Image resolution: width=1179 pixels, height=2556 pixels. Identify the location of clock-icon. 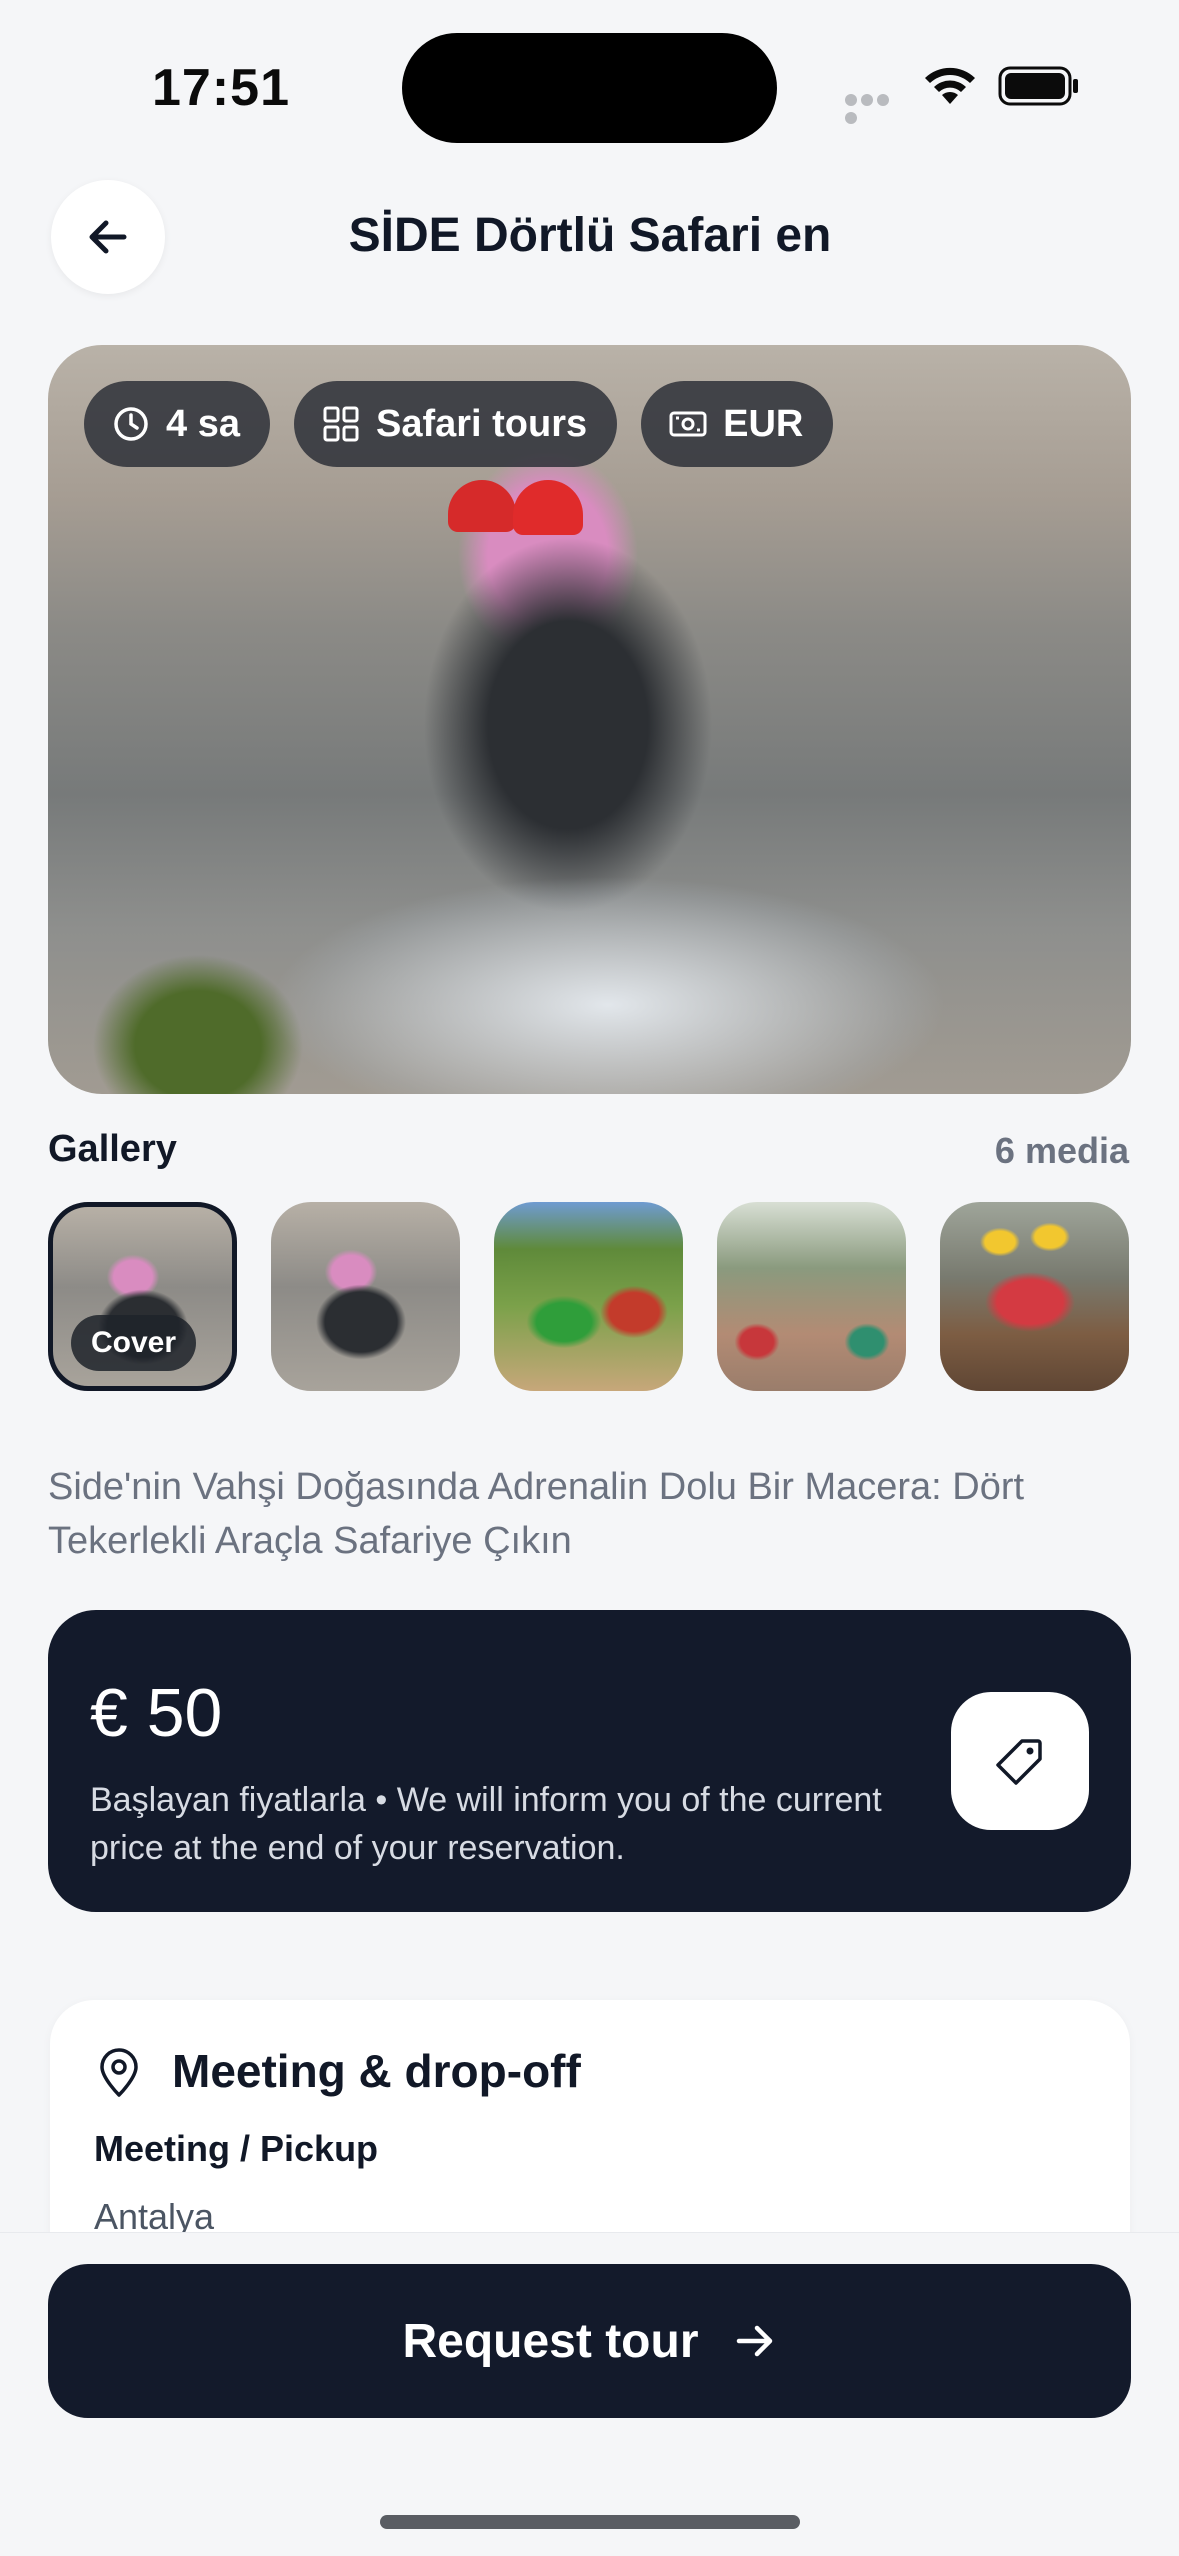
(131, 424).